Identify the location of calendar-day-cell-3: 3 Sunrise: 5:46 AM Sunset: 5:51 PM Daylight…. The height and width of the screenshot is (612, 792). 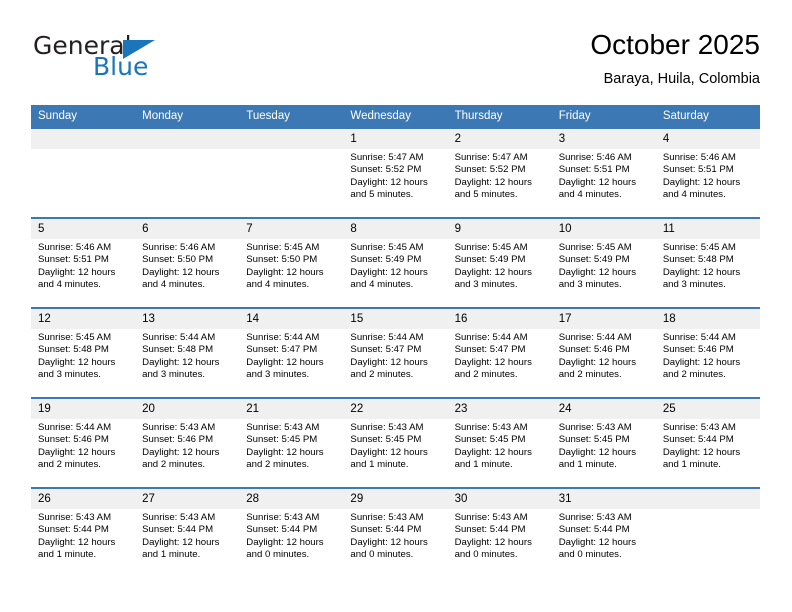
(603, 172).